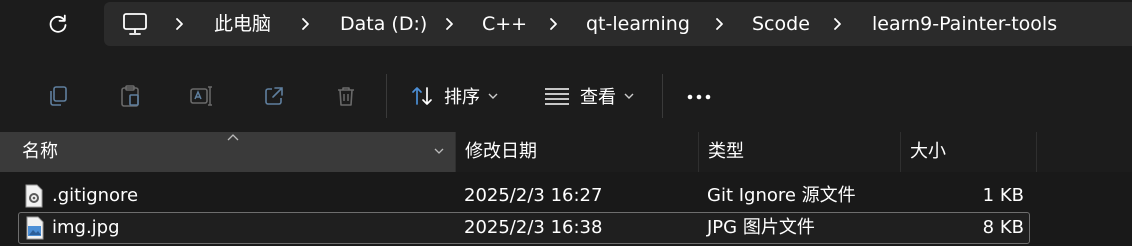  What do you see at coordinates (135, 24) in the screenshot?
I see `this-pc-icon` at bounding box center [135, 24].